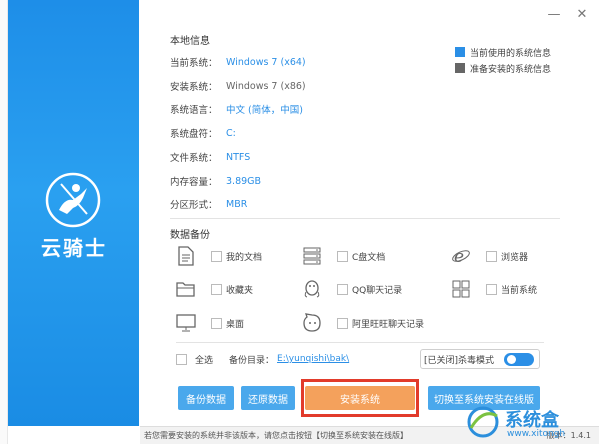  What do you see at coordinates (186, 289) in the screenshot?
I see `folder-icon` at bounding box center [186, 289].